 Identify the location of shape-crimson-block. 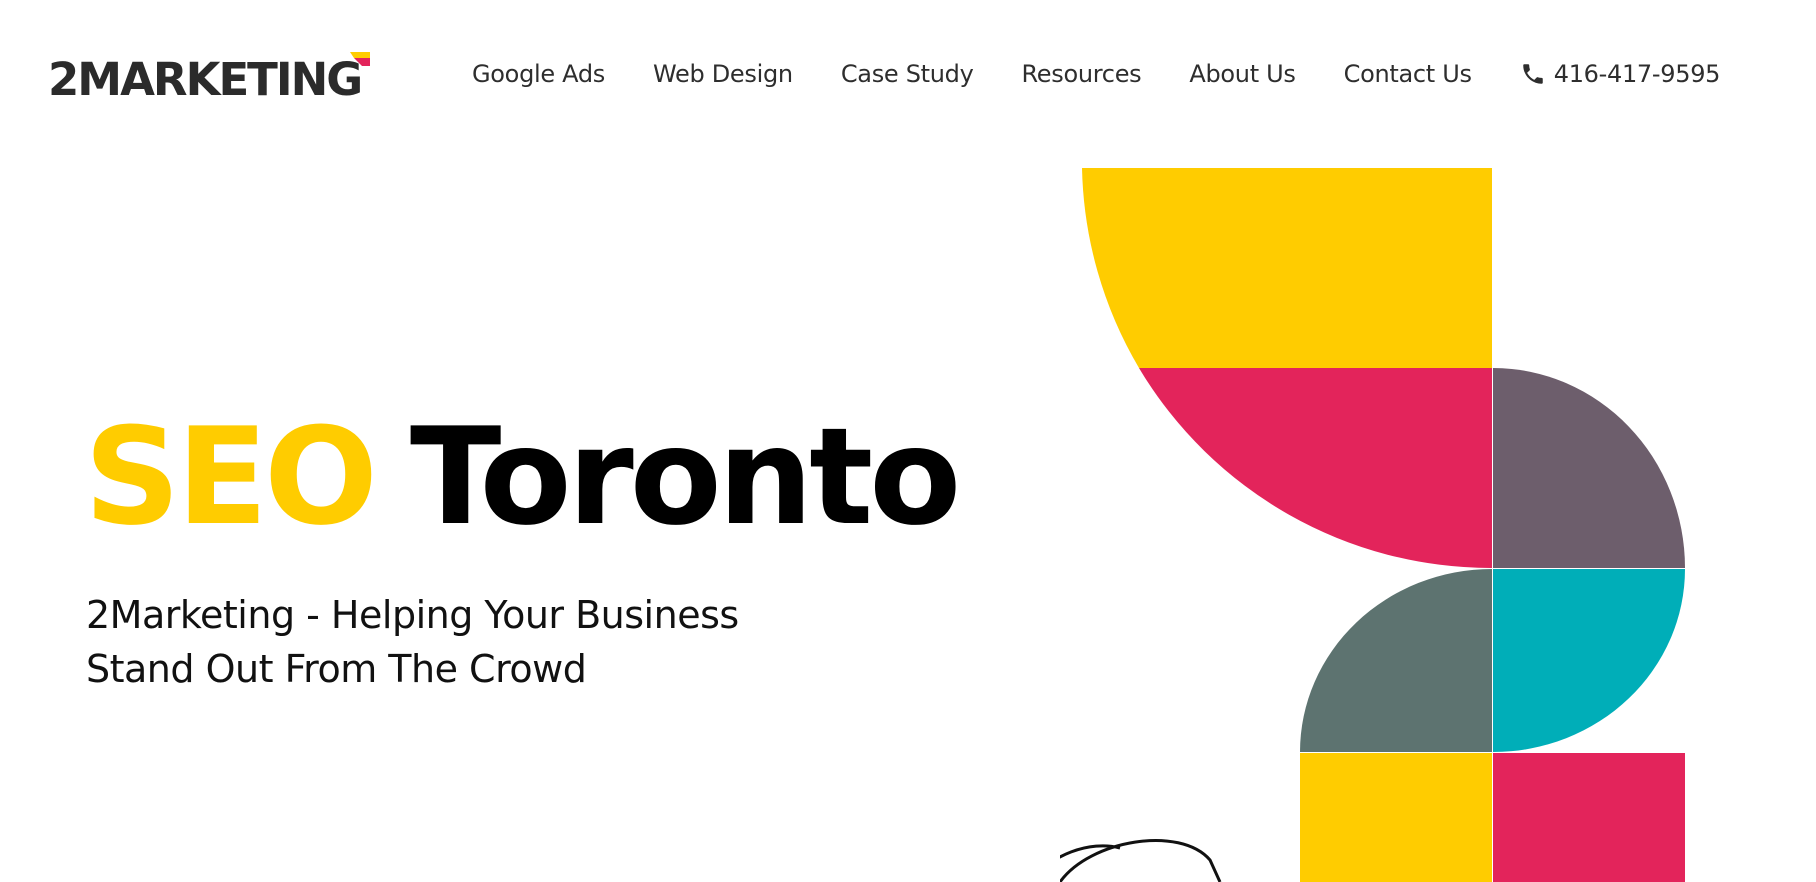
(1589, 817).